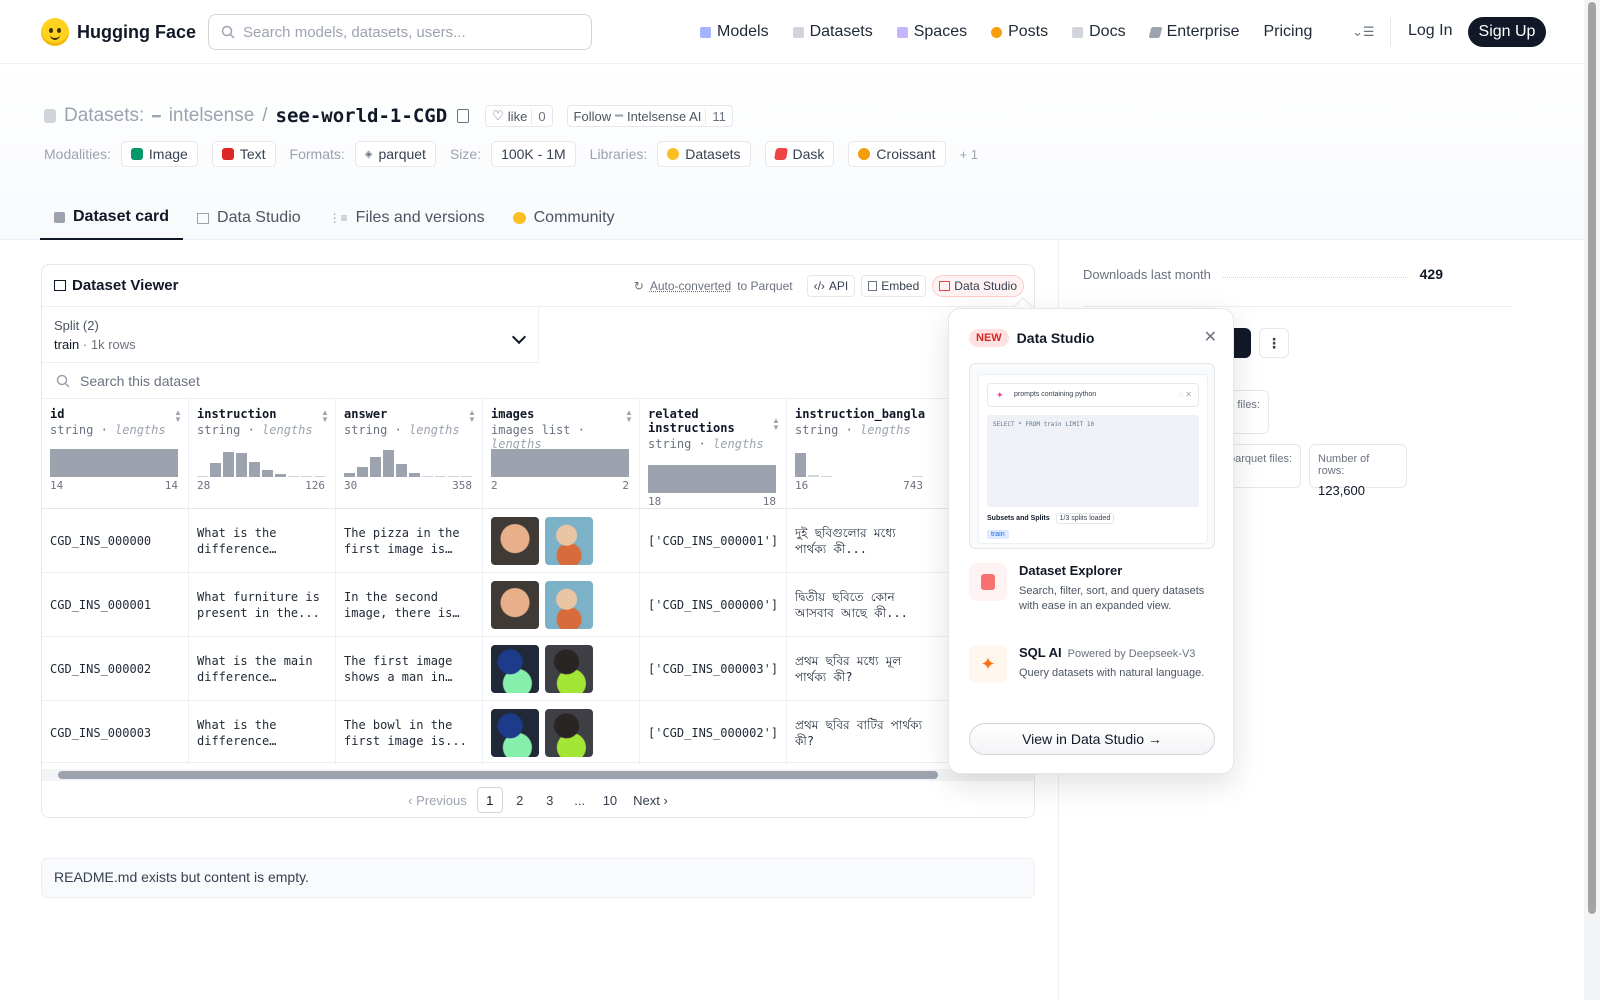  Describe the element at coordinates (649, 116) in the screenshot. I see `follow-button: Follow ━ Intelsense AI 11` at that location.